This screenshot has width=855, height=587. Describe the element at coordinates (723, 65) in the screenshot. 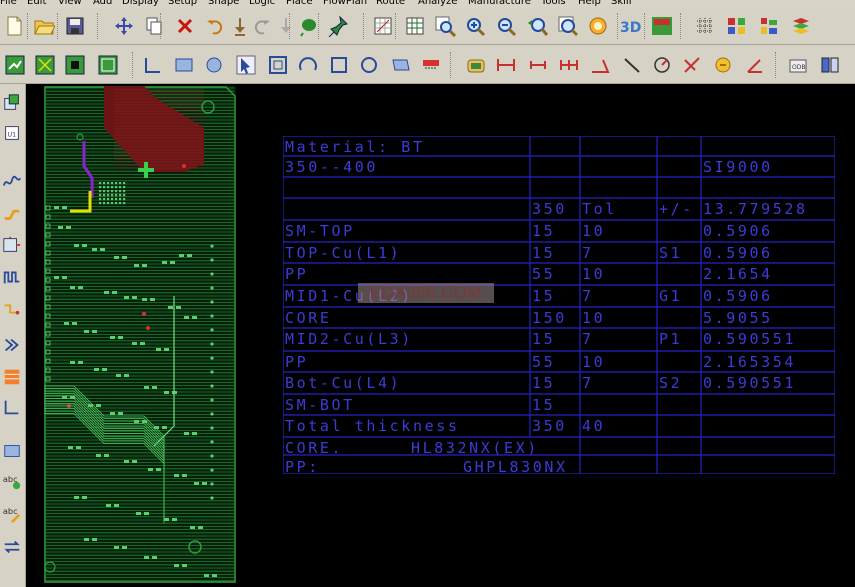

I see `coin-button` at that location.